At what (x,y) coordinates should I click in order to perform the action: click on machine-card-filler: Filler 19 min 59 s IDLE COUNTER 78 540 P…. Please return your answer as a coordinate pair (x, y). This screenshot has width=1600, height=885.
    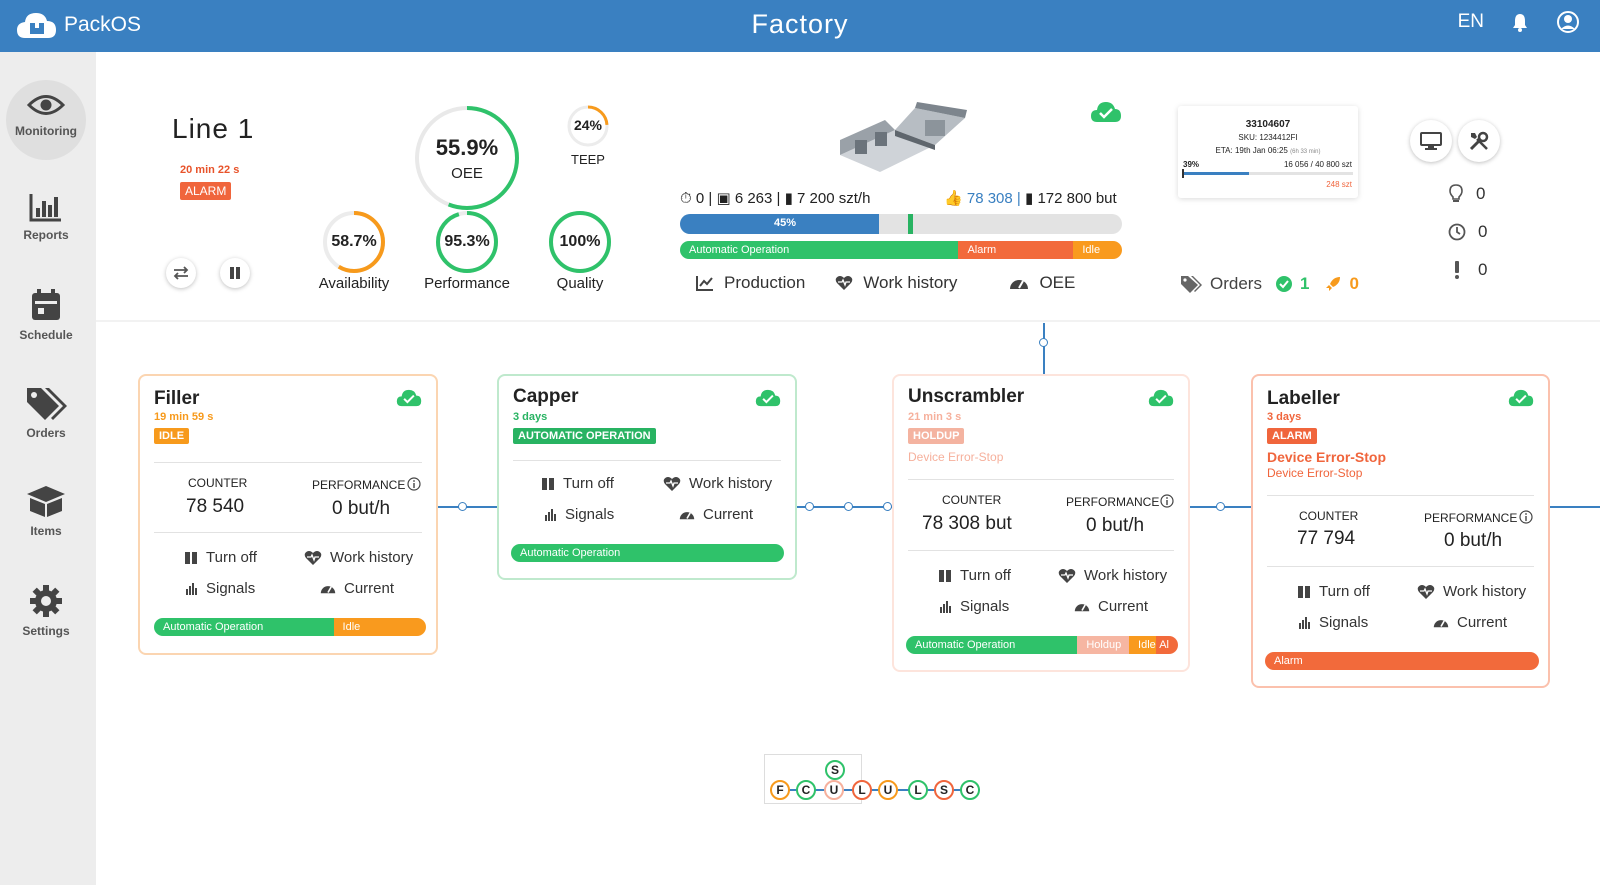
    Looking at the image, I should click on (288, 514).